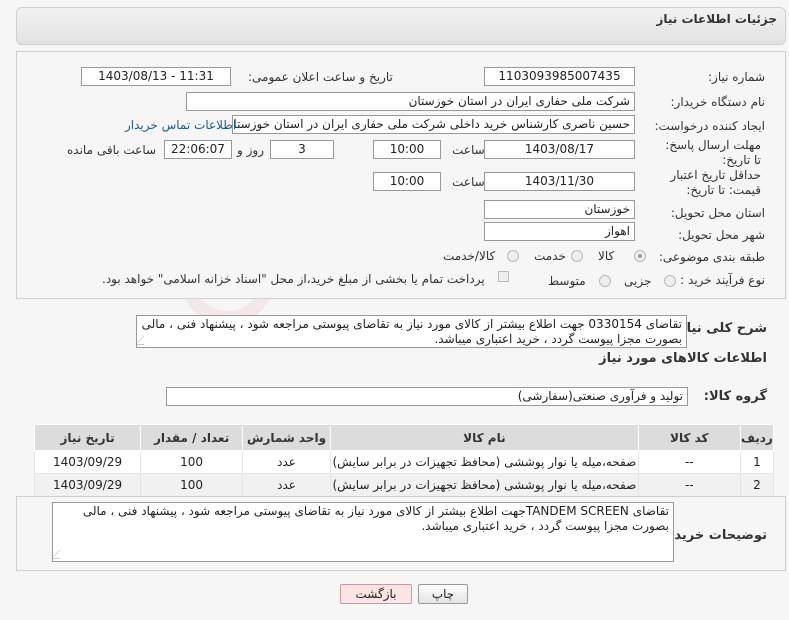 The image size is (789, 620). Describe the element at coordinates (559, 149) in the screenshot. I see `deadline-date-field: 1403/08/17` at that location.